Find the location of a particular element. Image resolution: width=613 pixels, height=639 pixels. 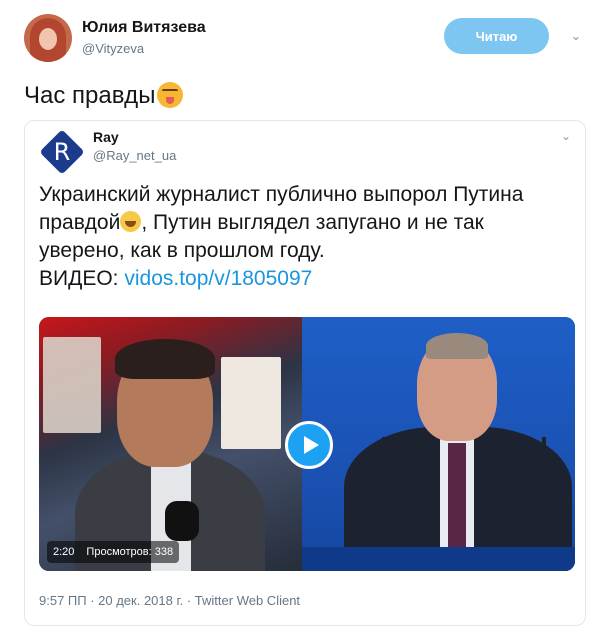

avatar-face is located at coordinates (48, 39).